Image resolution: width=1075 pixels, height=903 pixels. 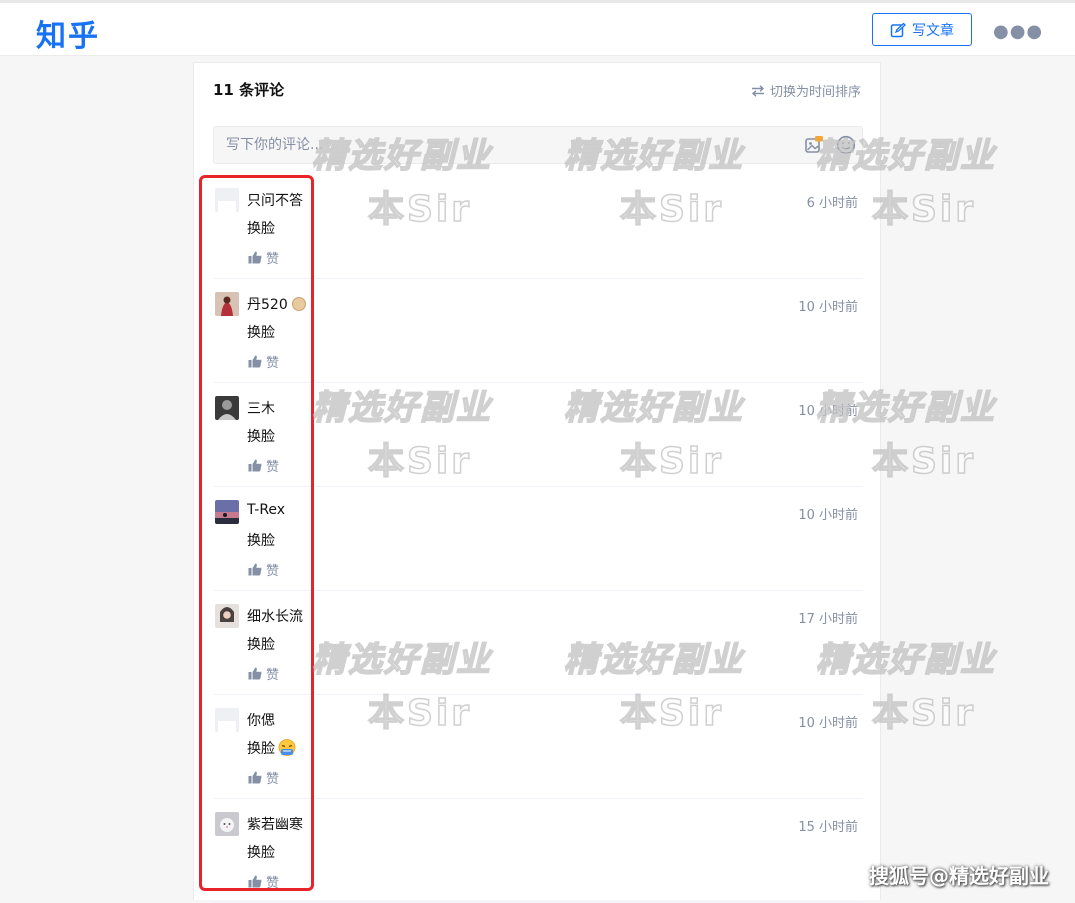 What do you see at coordinates (511, 145) in the screenshot?
I see `comment-input` at bounding box center [511, 145].